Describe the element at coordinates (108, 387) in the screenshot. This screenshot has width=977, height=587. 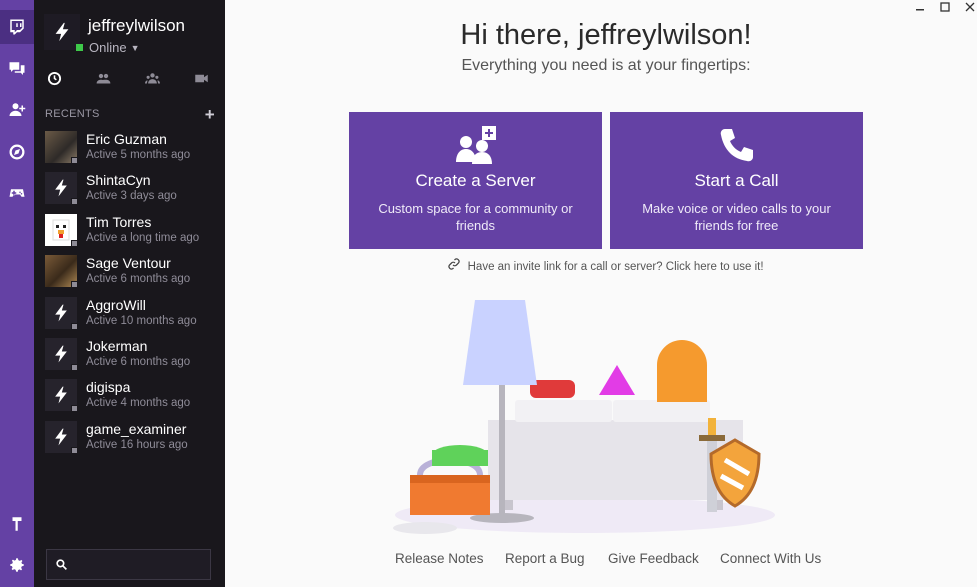
I see `friend-name: digispa` at that location.